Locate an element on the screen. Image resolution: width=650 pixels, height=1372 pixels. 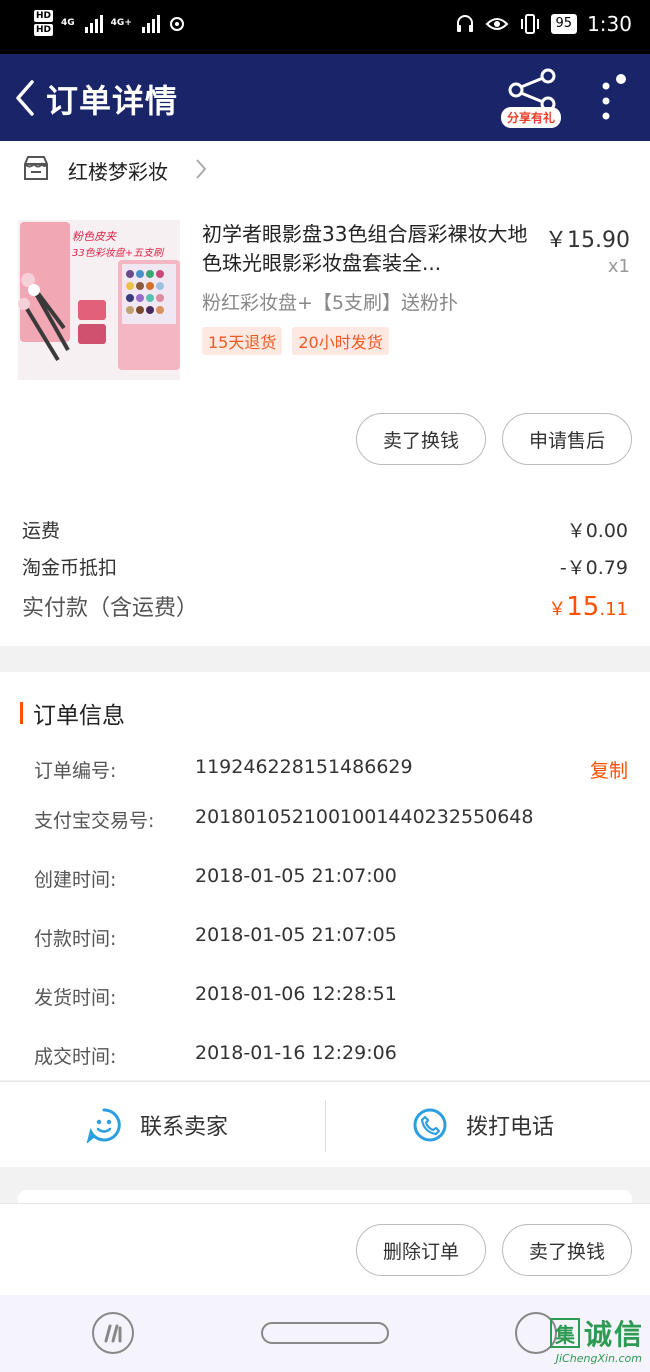
assistant-key-icon is located at coordinates (113, 1333).